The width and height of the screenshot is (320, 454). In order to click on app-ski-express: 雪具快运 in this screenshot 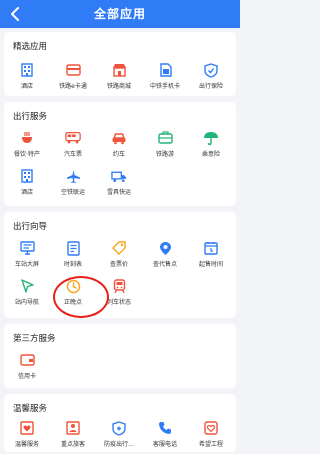, I will do `click(119, 186)`.